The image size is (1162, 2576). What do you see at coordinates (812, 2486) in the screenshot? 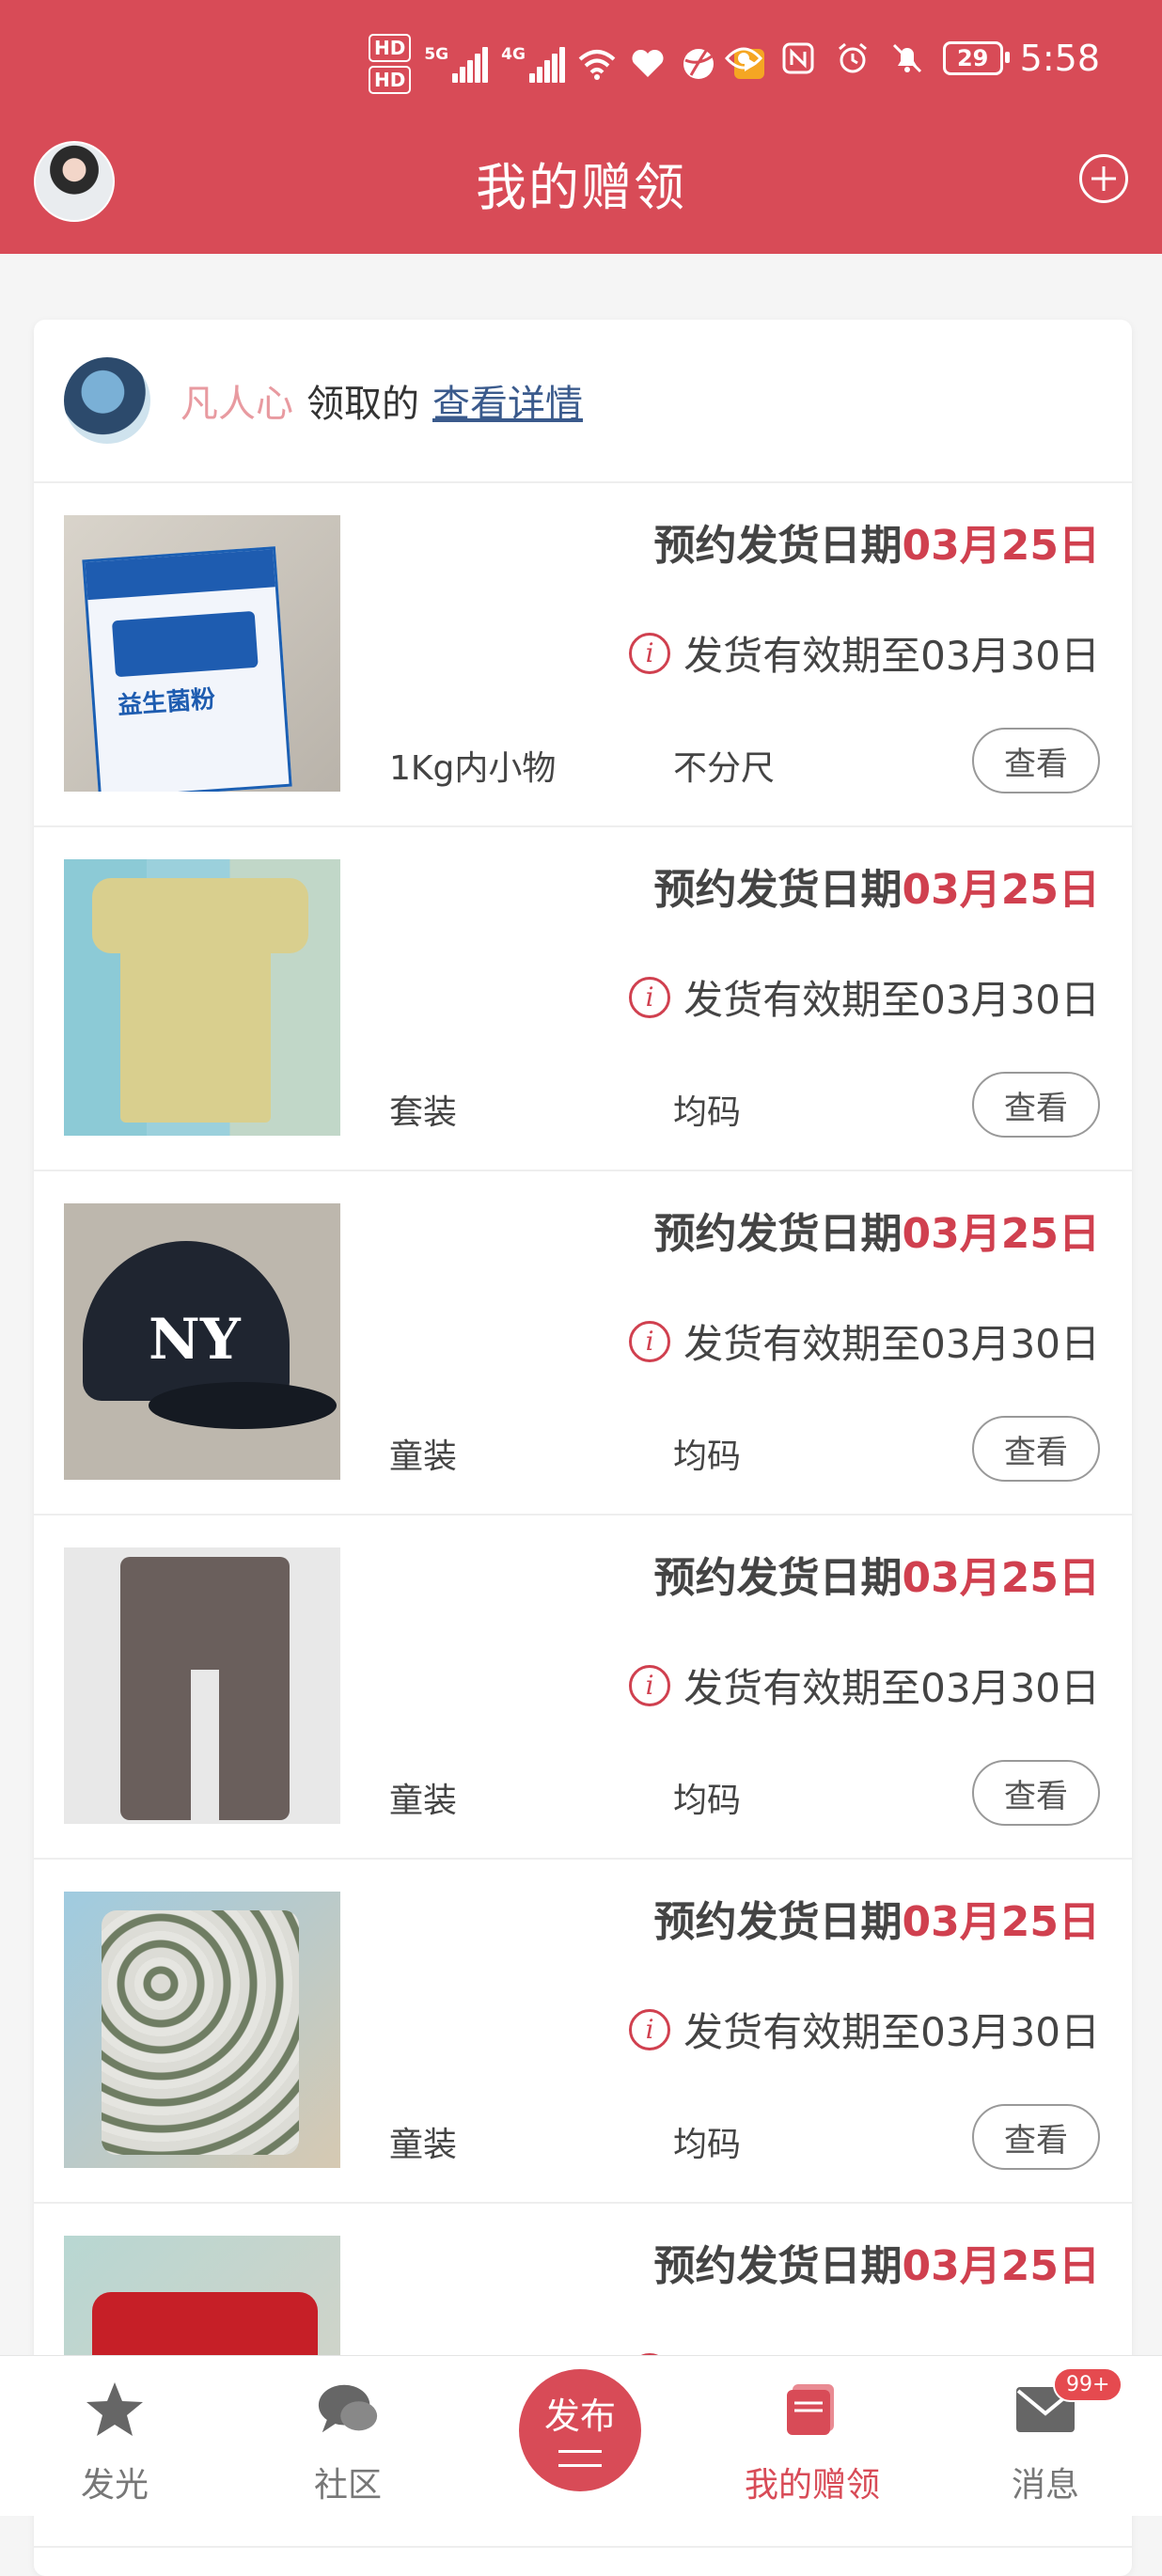
I see `nav-my-gifts-label: 我的赠领` at bounding box center [812, 2486].